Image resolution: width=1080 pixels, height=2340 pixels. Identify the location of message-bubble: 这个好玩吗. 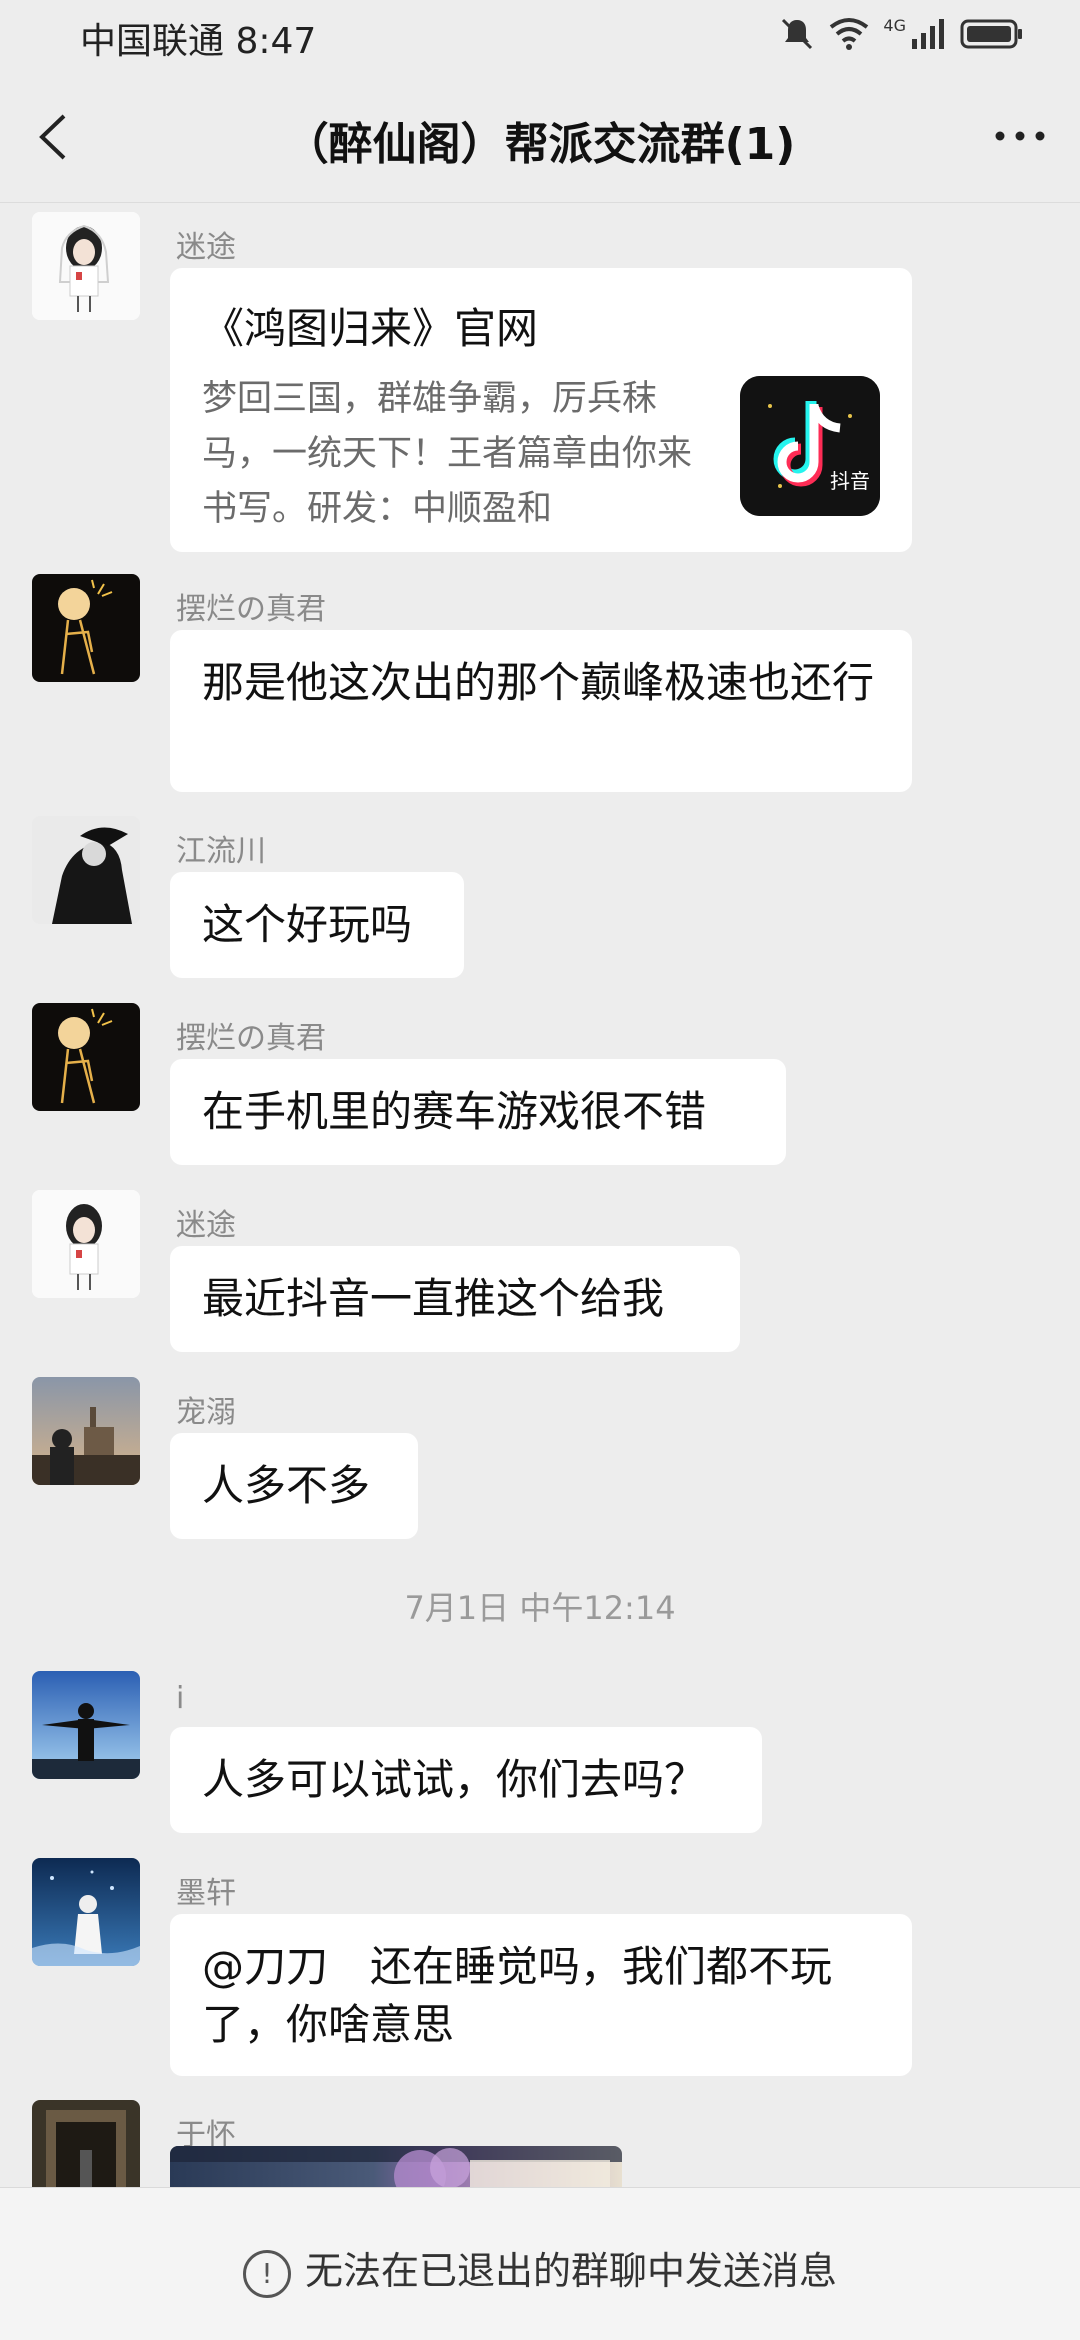
(317, 925).